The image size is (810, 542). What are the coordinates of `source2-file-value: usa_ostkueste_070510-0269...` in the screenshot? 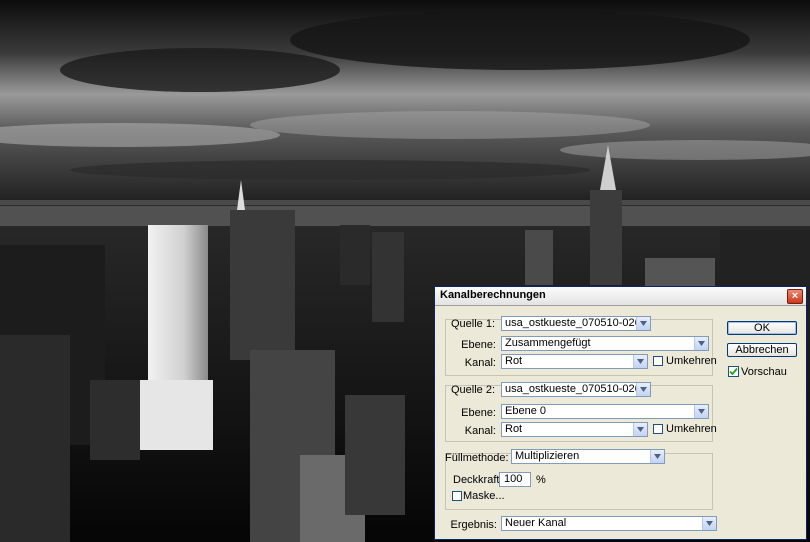 It's located at (570, 389).